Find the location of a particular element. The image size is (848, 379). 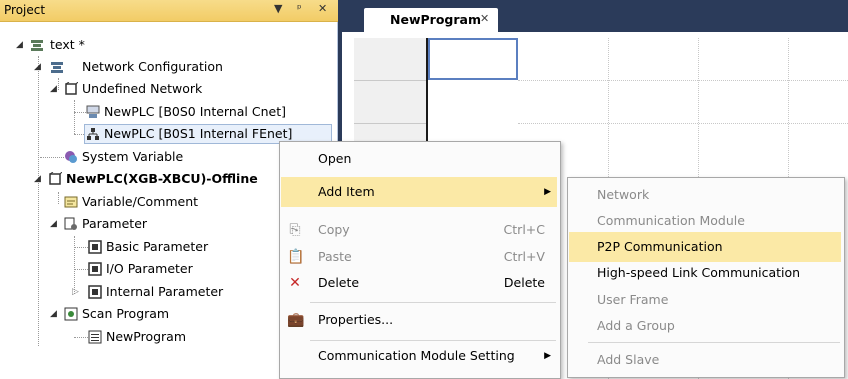

tree-label: System Variable is located at coordinates (133, 156).